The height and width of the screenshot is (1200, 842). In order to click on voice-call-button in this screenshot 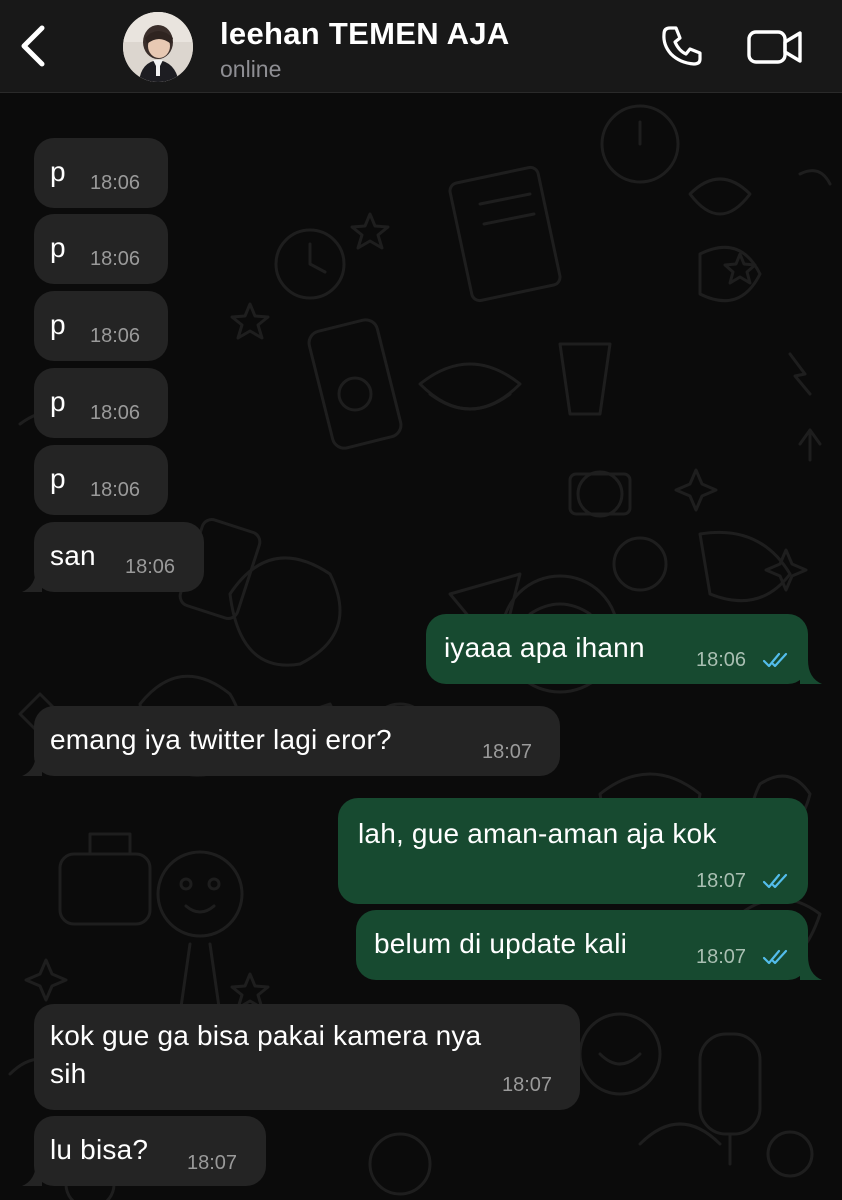, I will do `click(682, 46)`.